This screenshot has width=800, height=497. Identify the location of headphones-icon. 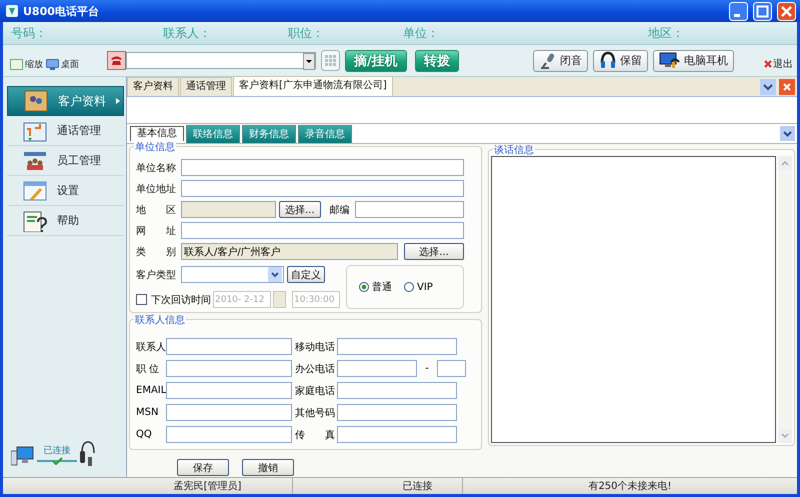
(608, 60).